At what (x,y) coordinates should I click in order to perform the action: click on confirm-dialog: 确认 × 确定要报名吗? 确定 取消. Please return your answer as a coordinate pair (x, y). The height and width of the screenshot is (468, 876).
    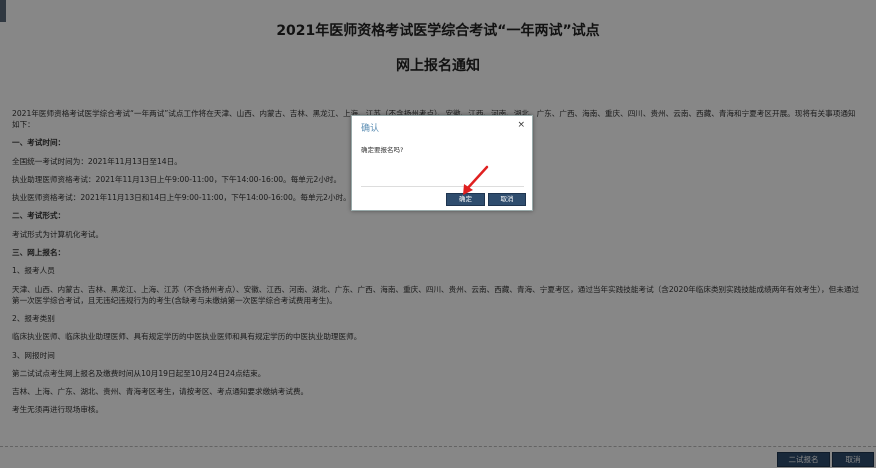
    Looking at the image, I should click on (442, 163).